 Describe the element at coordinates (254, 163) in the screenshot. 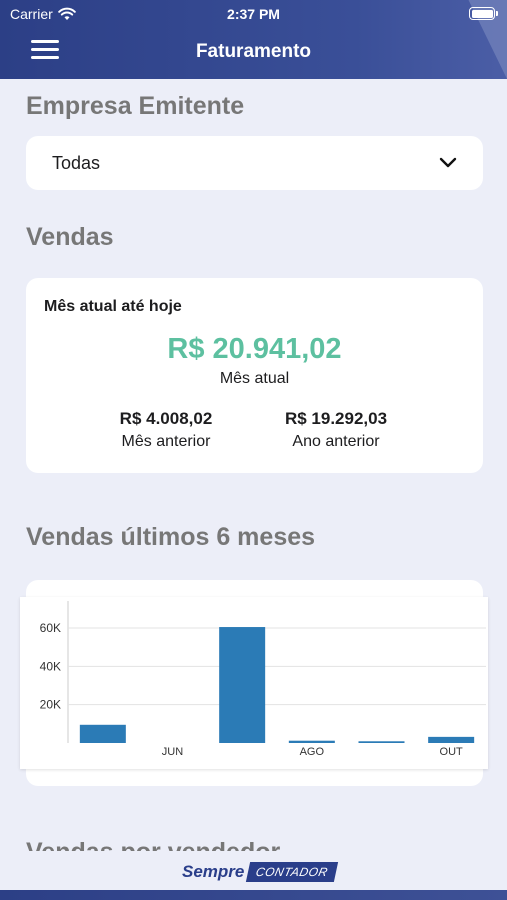

I see `issuer-select: Todas` at that location.